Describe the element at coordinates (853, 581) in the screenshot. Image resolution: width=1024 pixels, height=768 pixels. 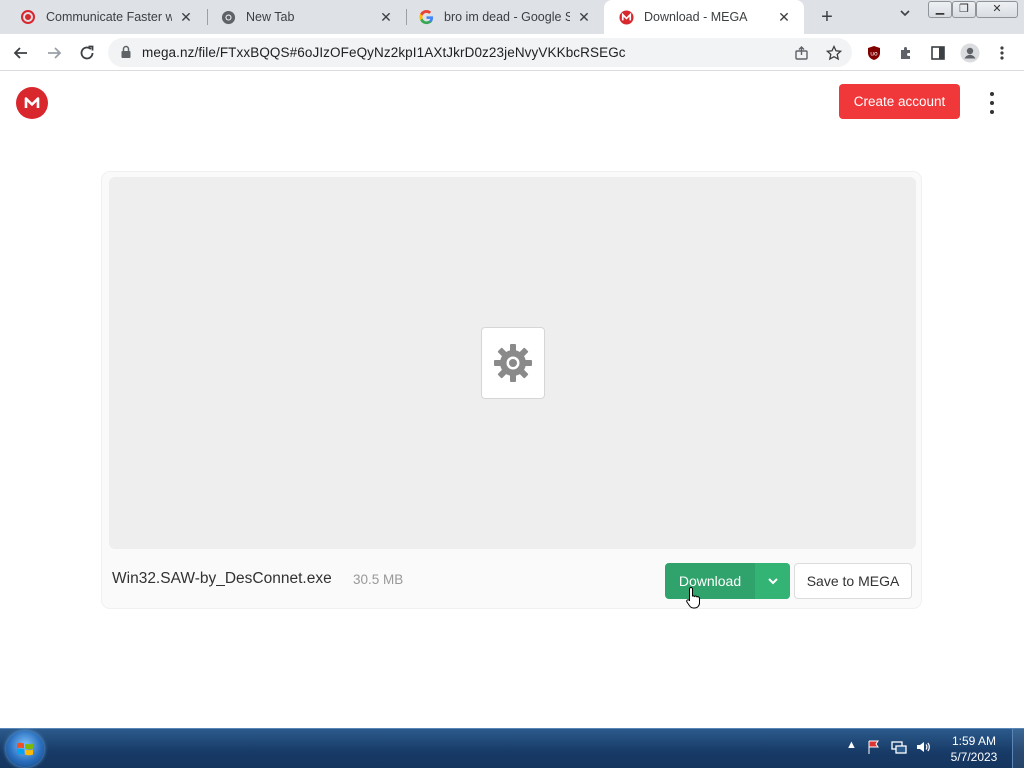
I see `save-to-mega-button: Save to MEGA` at that location.